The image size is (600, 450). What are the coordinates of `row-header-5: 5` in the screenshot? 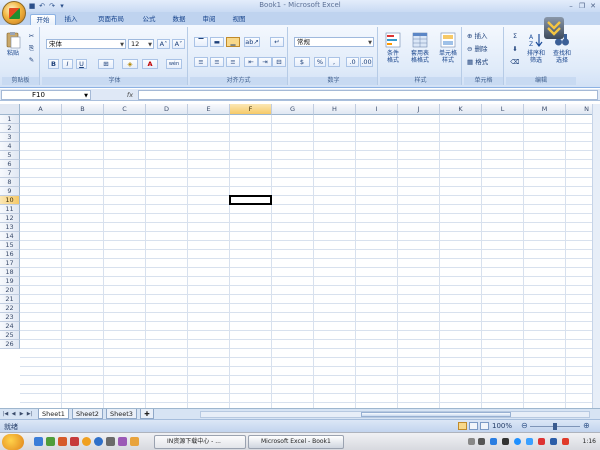 It's located at (10, 155).